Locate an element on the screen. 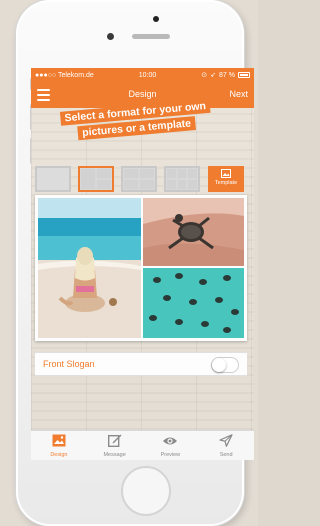 This screenshot has height=526, width=320. format-single is located at coordinates (53, 179).